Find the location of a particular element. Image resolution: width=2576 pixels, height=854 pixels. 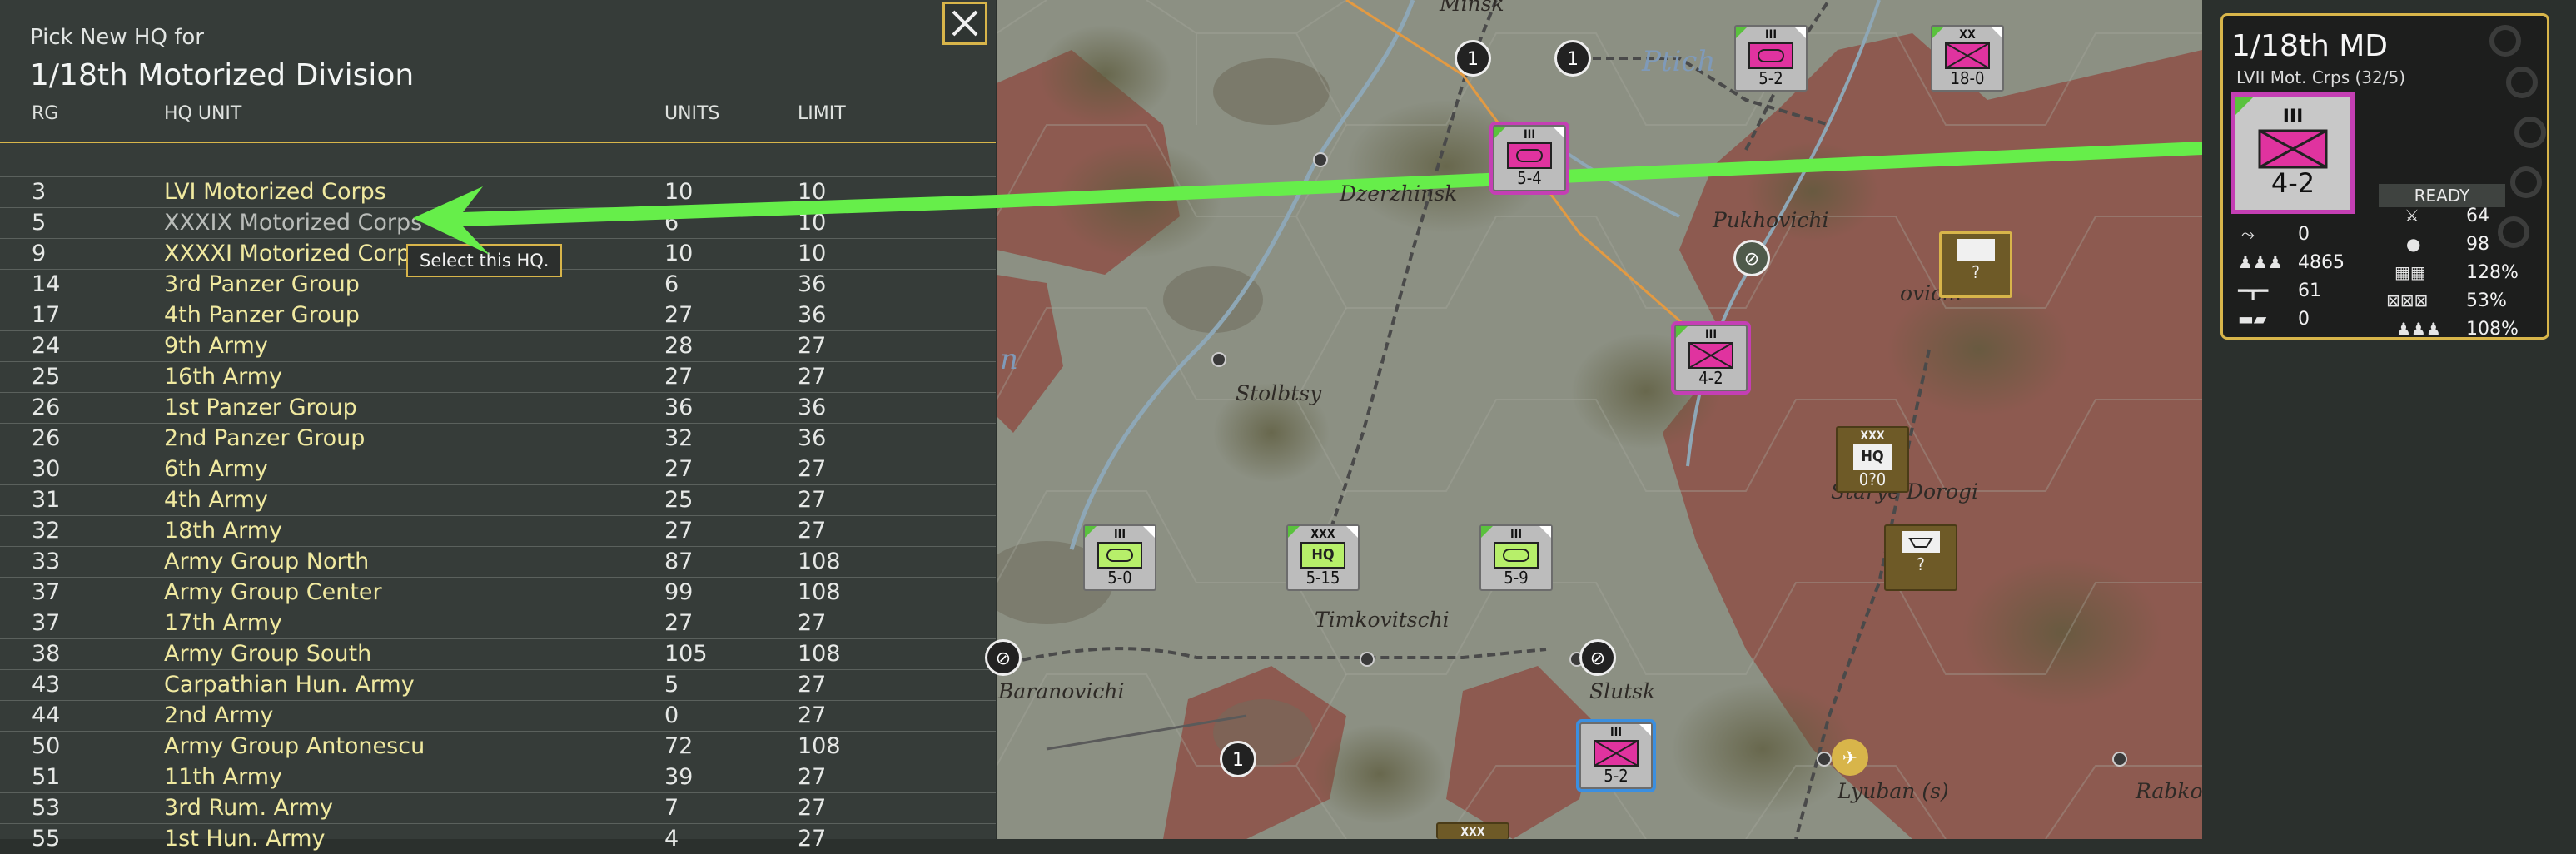

hq-row: 37 17th Army 27 27 is located at coordinates (498, 623).